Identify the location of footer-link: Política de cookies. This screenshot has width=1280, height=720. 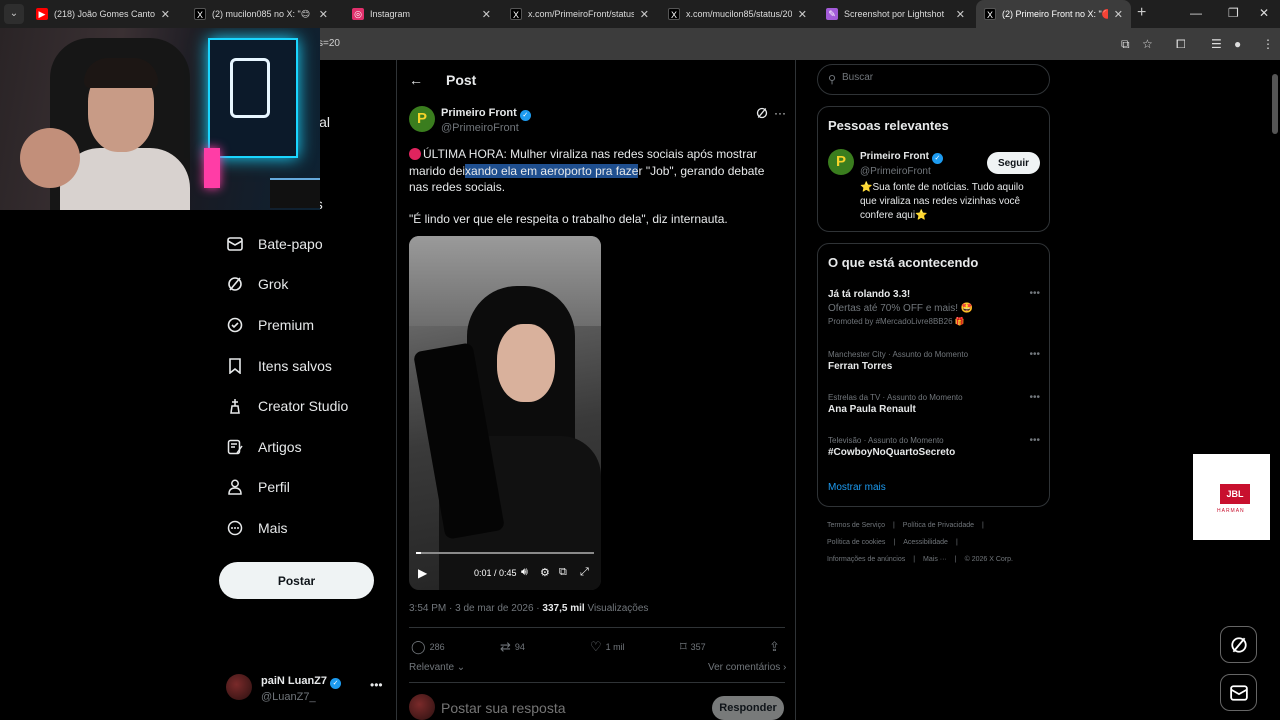
(856, 542).